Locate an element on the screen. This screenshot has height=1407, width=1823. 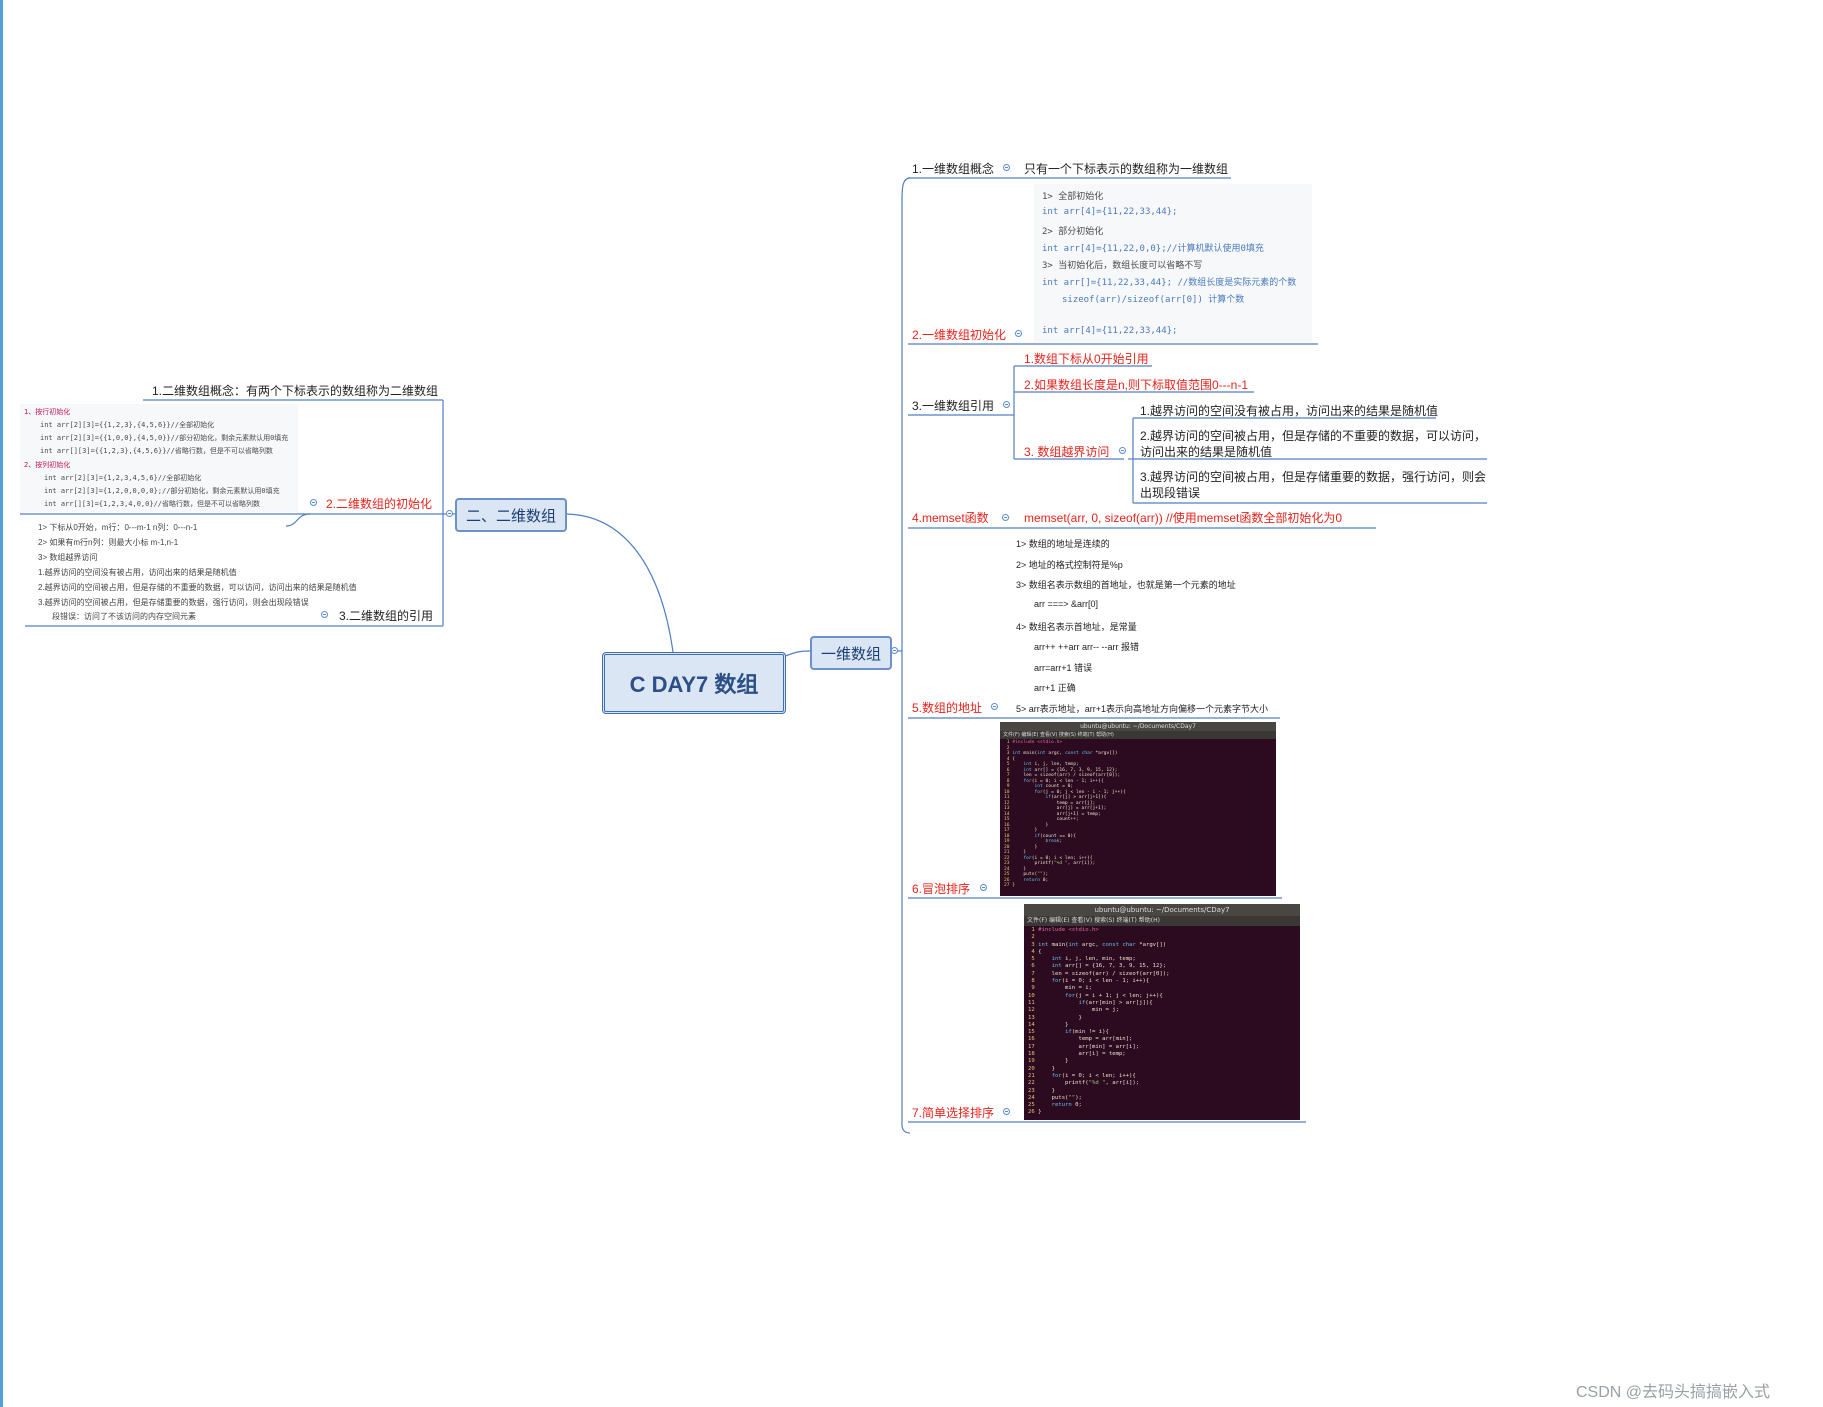
root-topic-label: C DAY7 数组 is located at coordinates (694, 684).